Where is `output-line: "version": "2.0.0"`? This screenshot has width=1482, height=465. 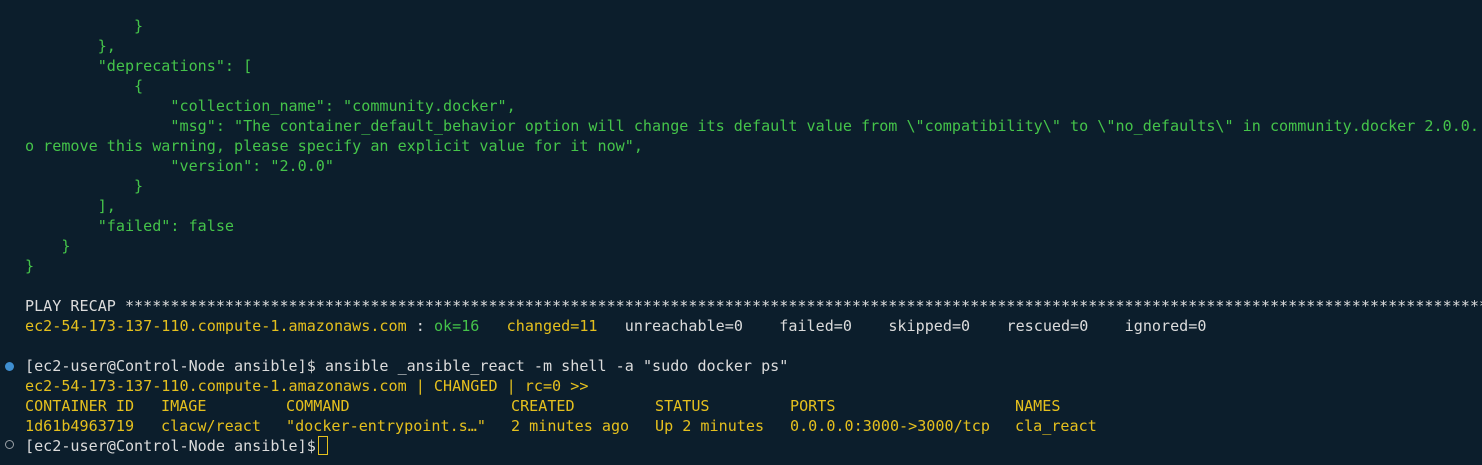 output-line: "version": "2.0.0" is located at coordinates (179, 166).